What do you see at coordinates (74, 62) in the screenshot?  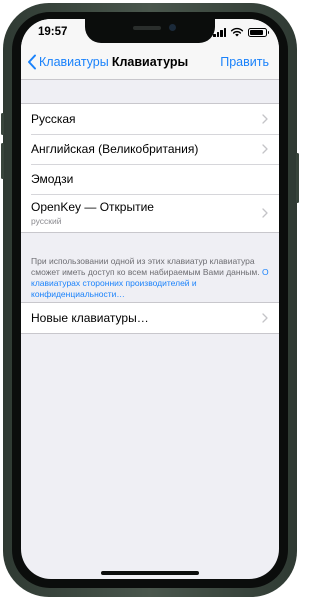 I see `back-button-label: Клавиатуры` at bounding box center [74, 62].